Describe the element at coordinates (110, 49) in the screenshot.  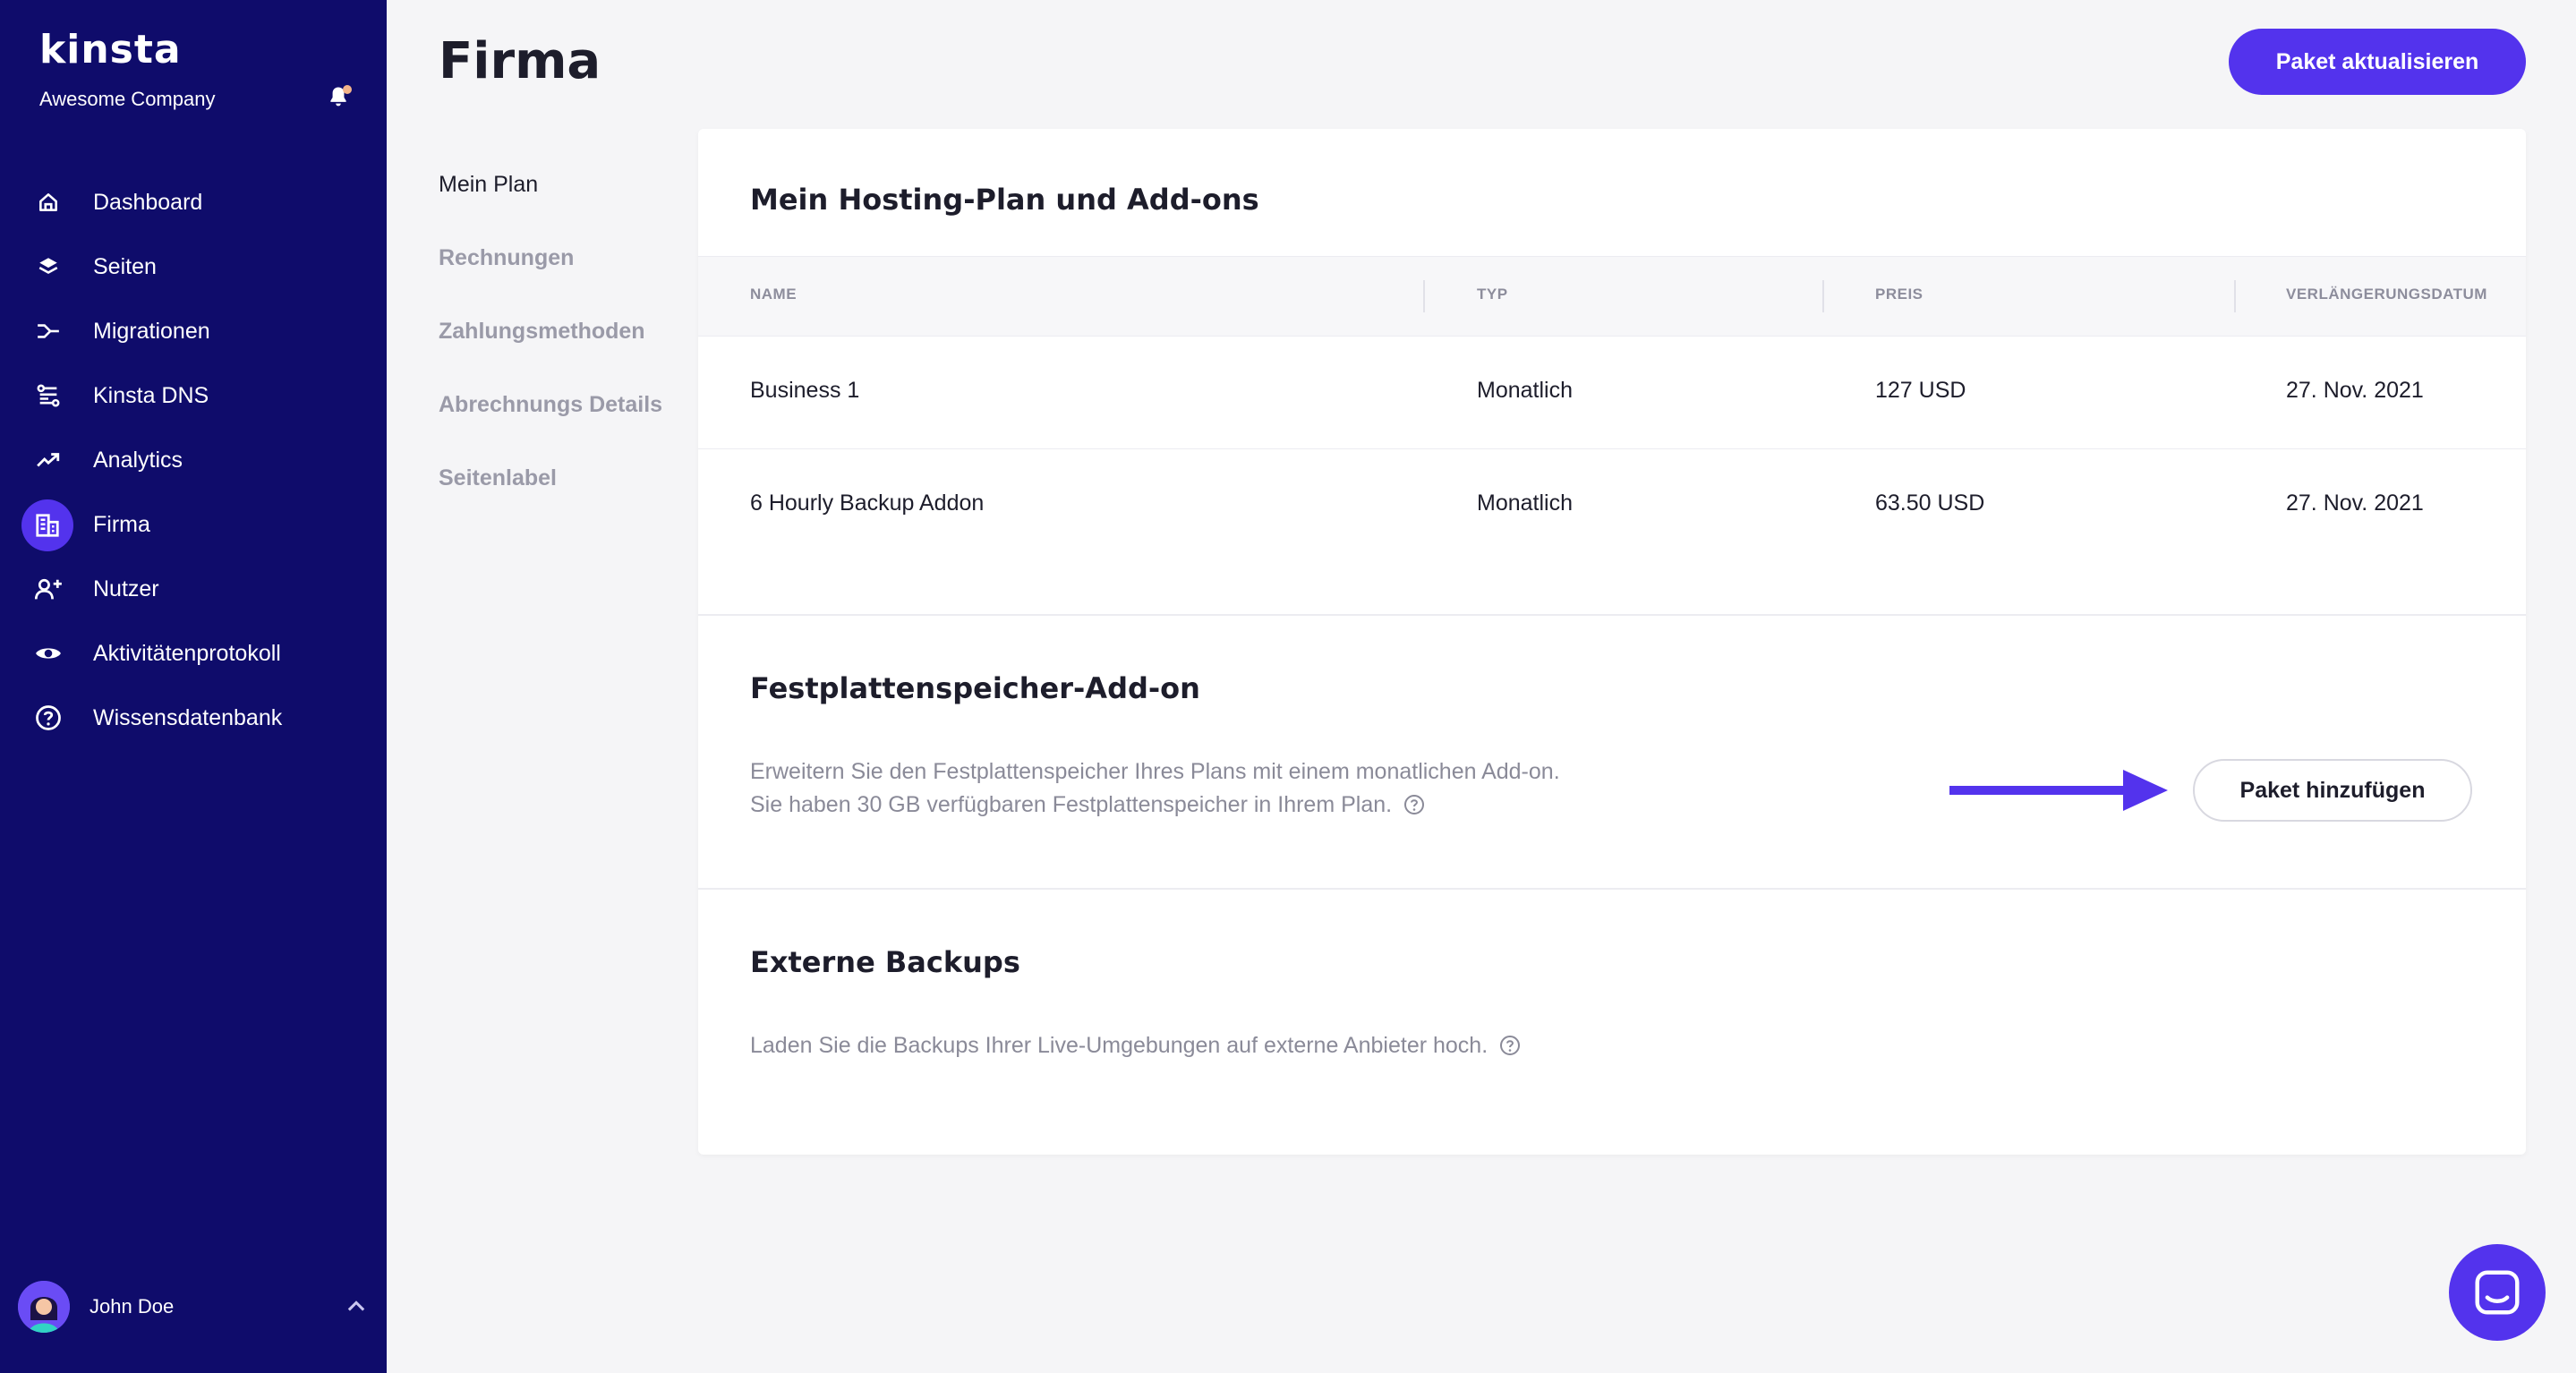
I see `kinsta-logo: kinsta` at that location.